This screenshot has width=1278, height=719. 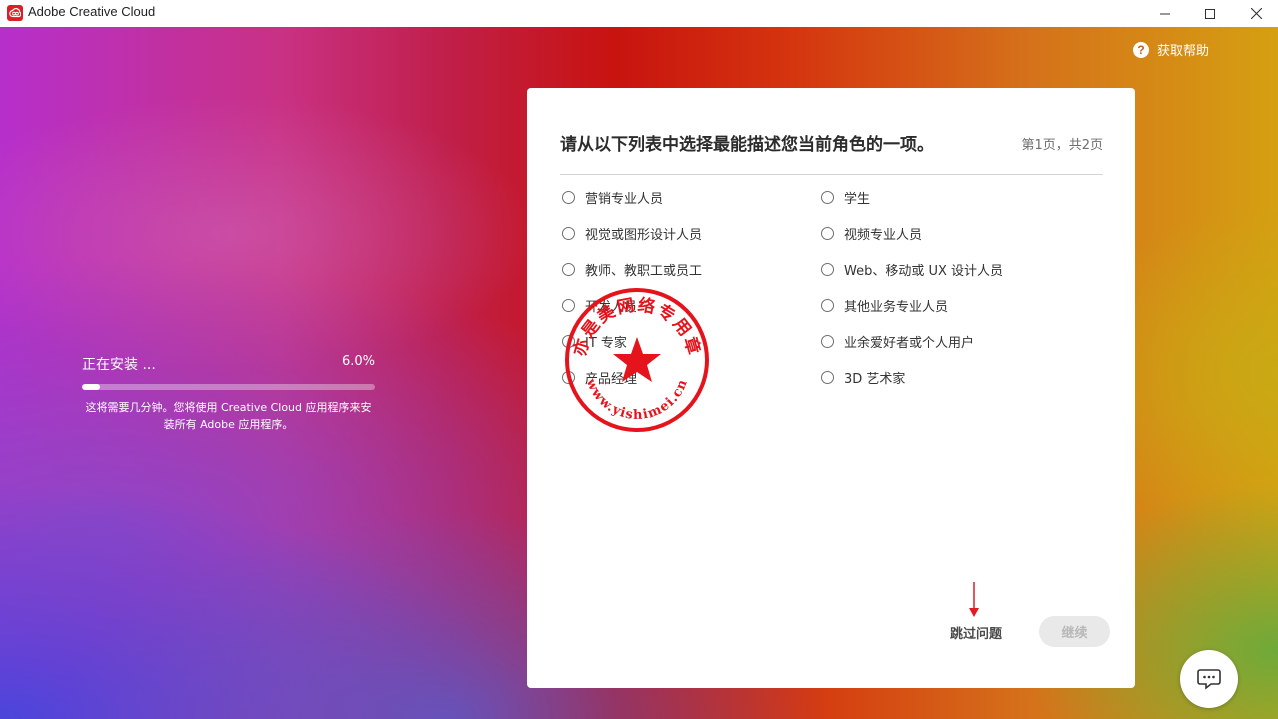 What do you see at coordinates (857, 199) in the screenshot?
I see `option-label: 学生` at bounding box center [857, 199].